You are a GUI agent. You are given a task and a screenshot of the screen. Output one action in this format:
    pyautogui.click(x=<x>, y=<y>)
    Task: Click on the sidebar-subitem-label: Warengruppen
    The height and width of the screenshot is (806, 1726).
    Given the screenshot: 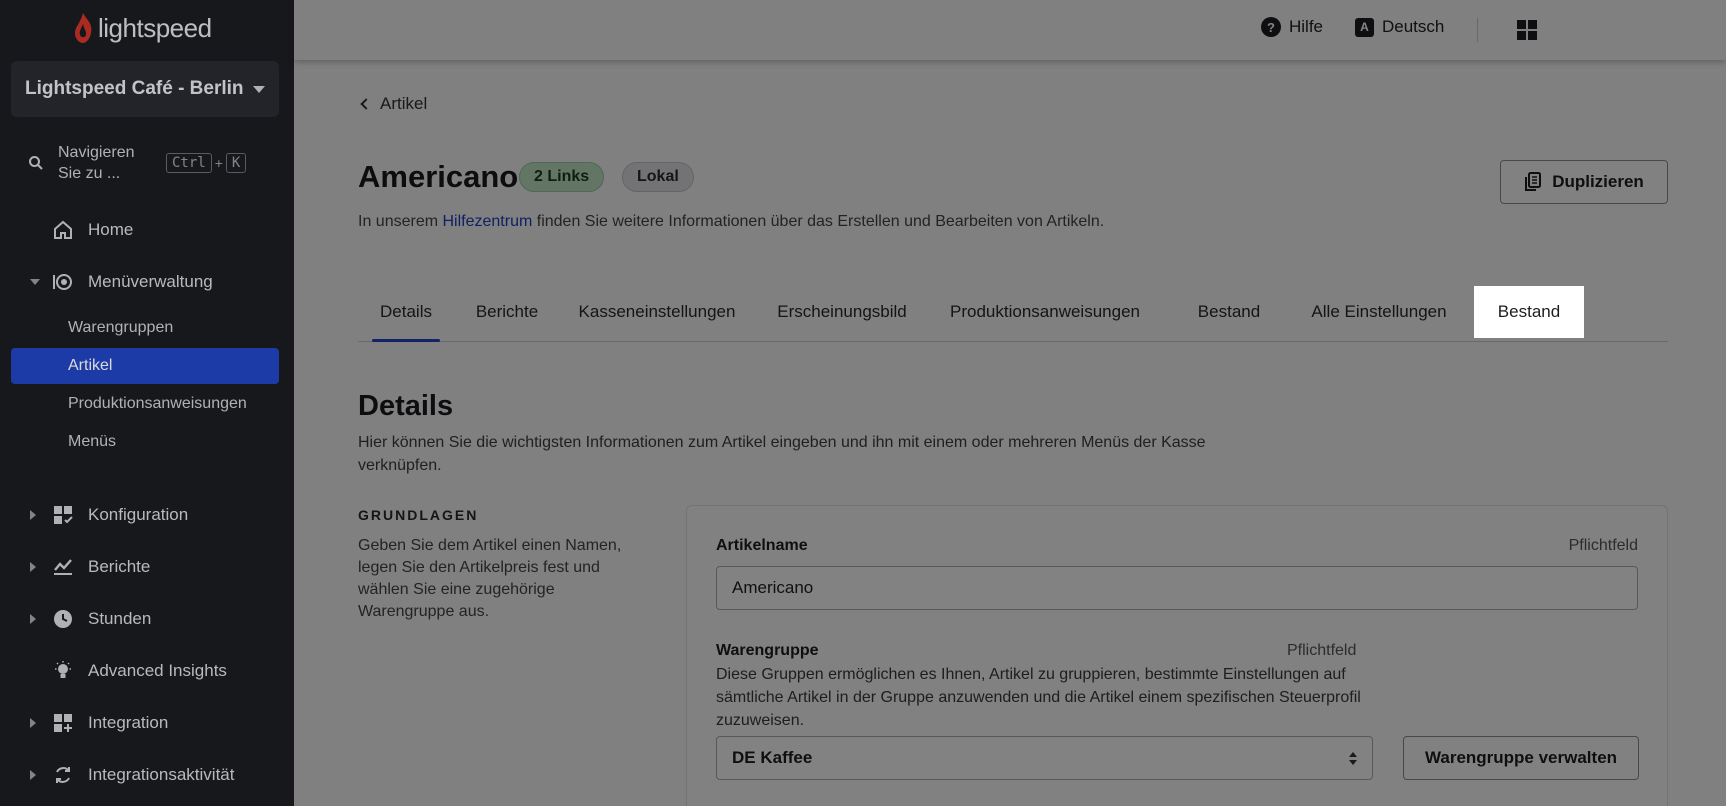 What is the action you would take?
    pyautogui.click(x=121, y=327)
    